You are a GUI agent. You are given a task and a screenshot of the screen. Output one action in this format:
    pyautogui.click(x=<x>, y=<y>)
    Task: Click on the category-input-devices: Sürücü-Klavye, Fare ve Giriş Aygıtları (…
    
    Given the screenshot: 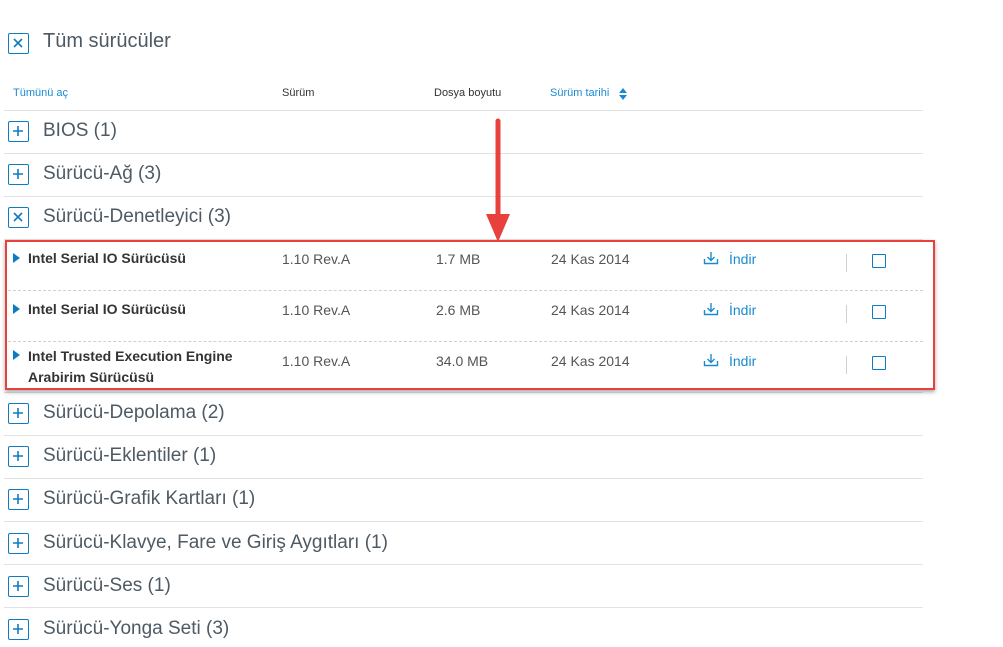 What is the action you would take?
    pyautogui.click(x=215, y=543)
    